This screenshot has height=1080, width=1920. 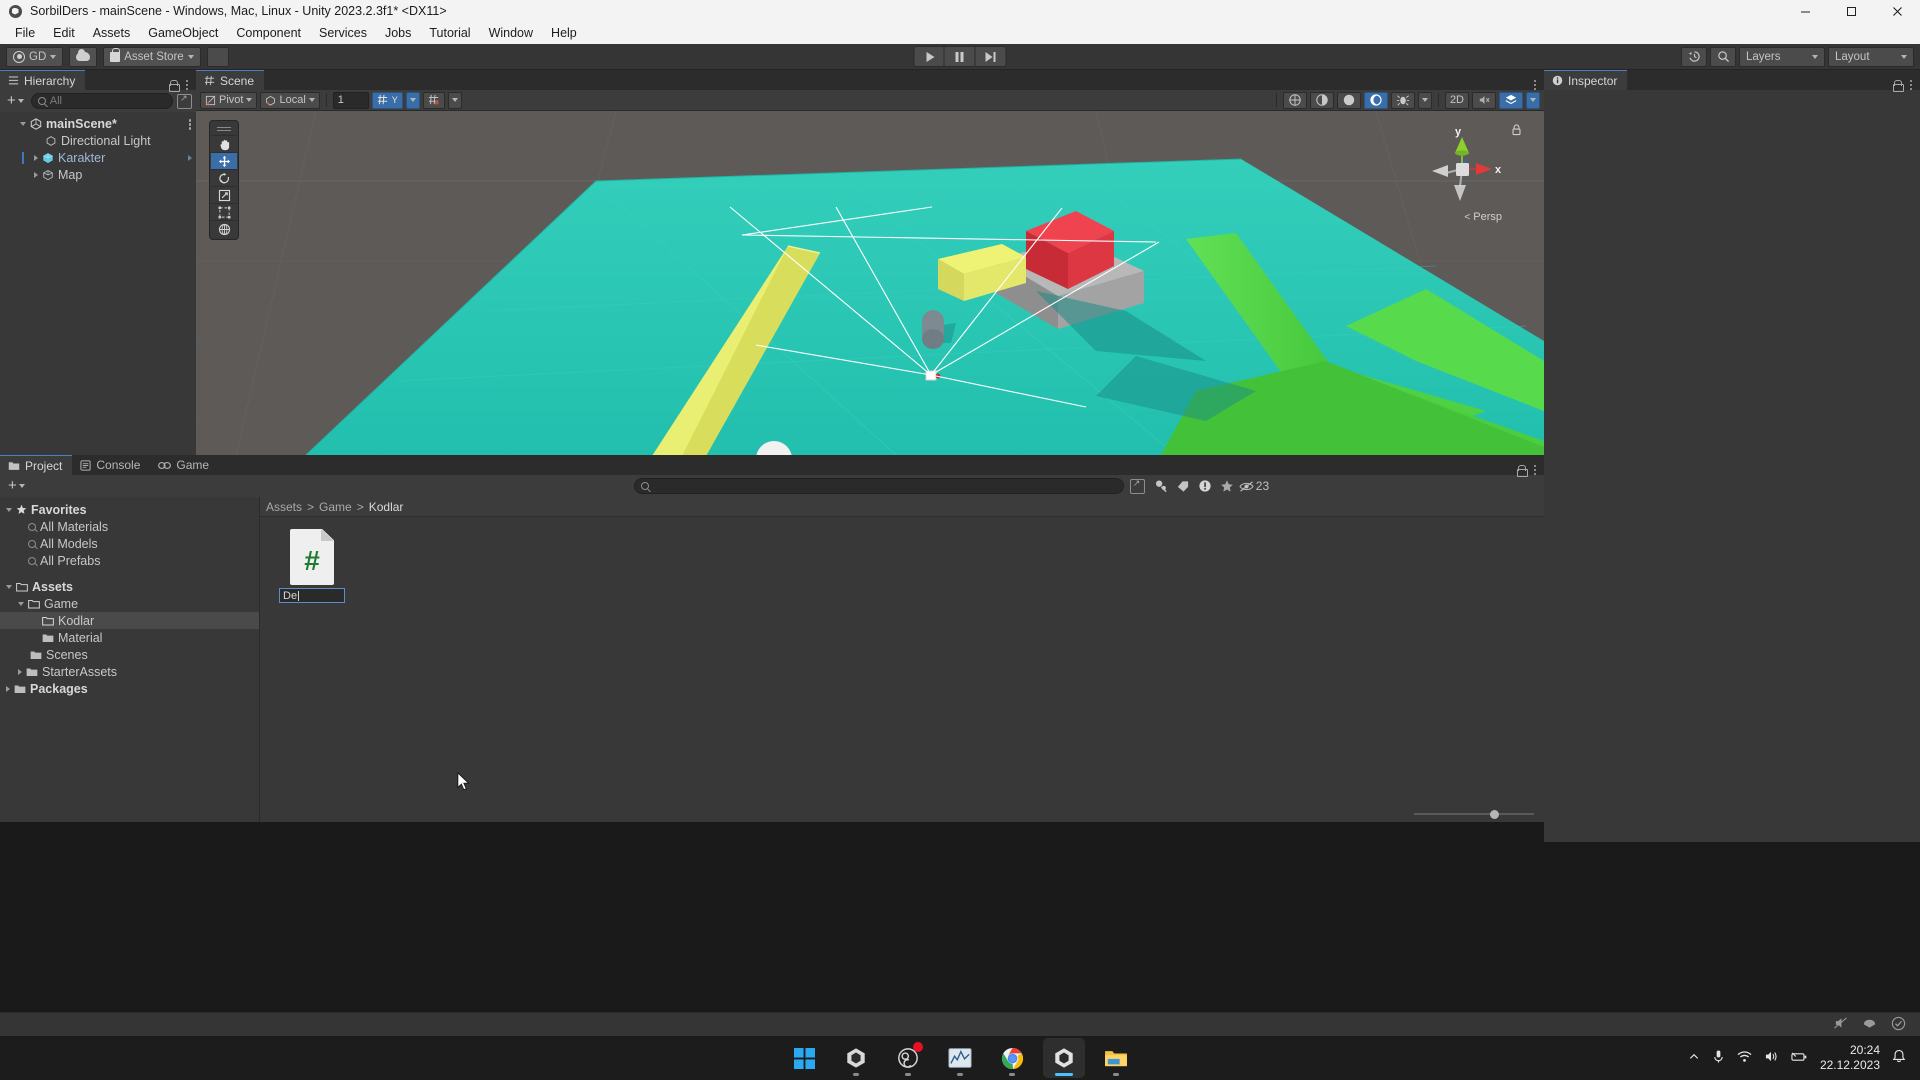 What do you see at coordinates (1694, 1058) in the screenshot?
I see `tray-chevron-up-icon` at bounding box center [1694, 1058].